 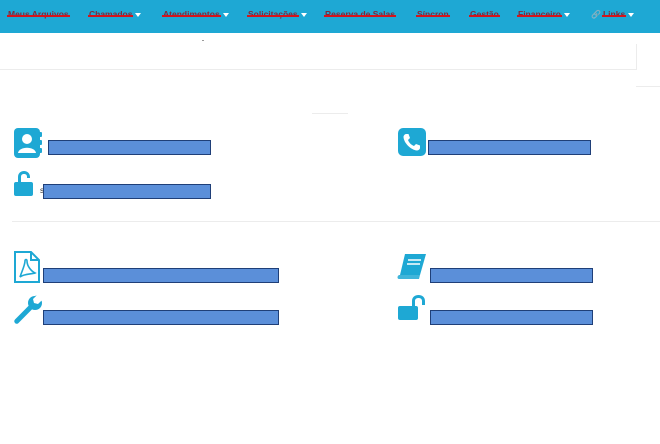 What do you see at coordinates (596, 14) in the screenshot?
I see `link-icon: 🔗` at bounding box center [596, 14].